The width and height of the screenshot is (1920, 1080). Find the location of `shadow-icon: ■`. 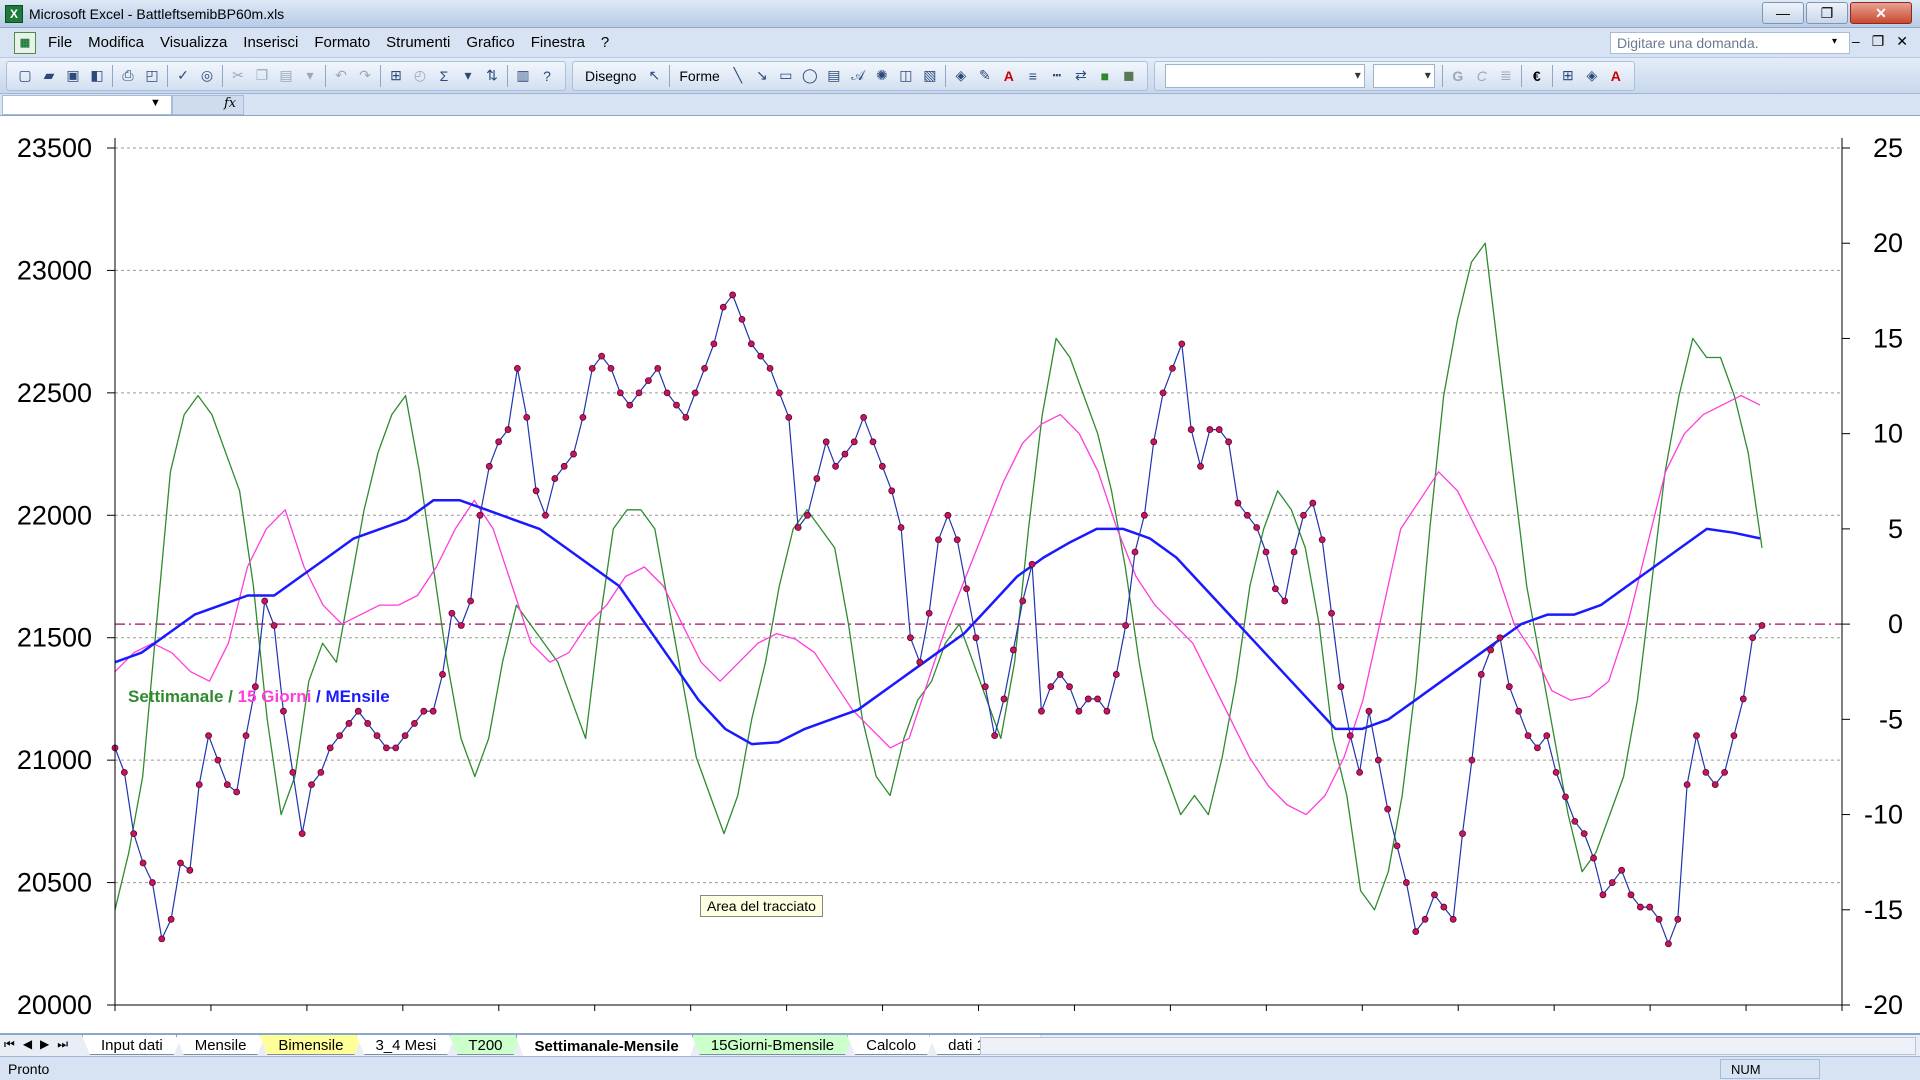

shadow-icon: ■ is located at coordinates (1105, 76).